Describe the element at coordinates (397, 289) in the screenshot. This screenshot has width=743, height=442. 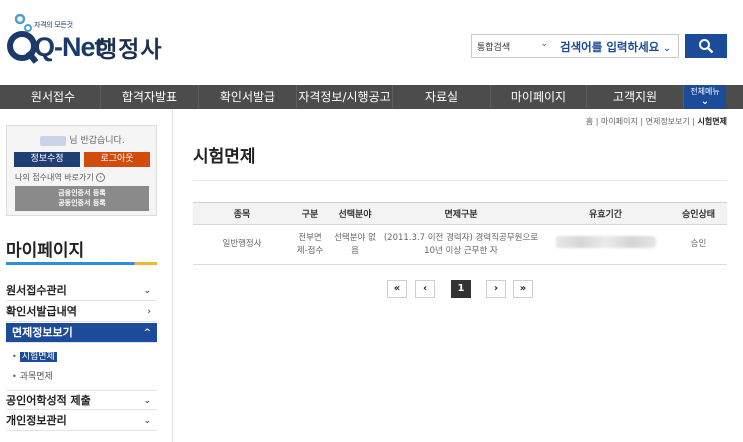
I see `first-page-button: «` at that location.